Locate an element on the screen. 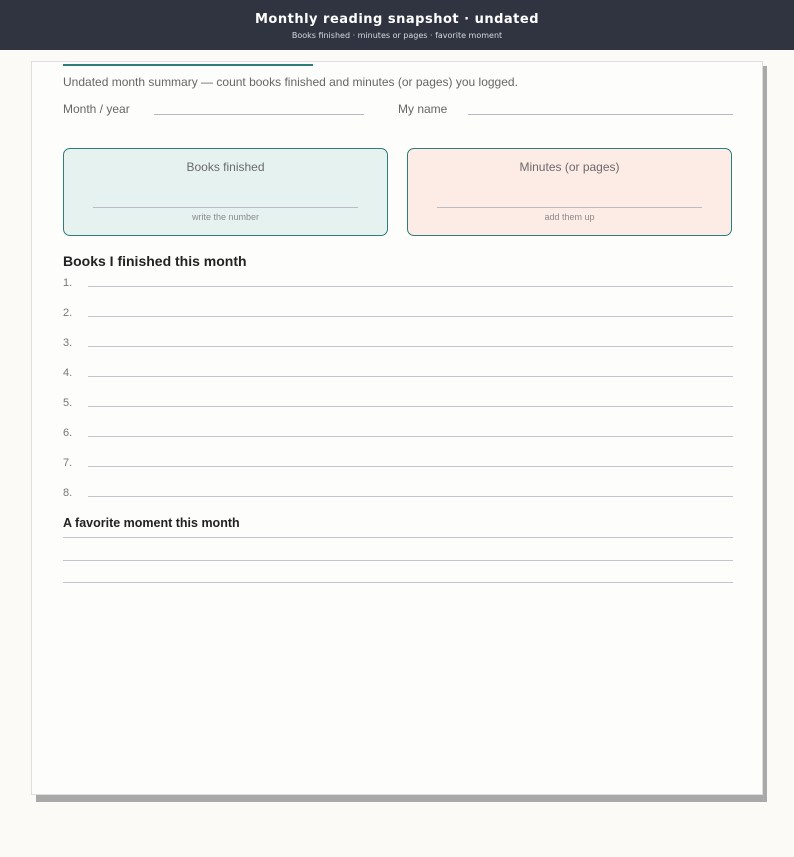 The image size is (794, 857). book-row: 2. is located at coordinates (398, 314).